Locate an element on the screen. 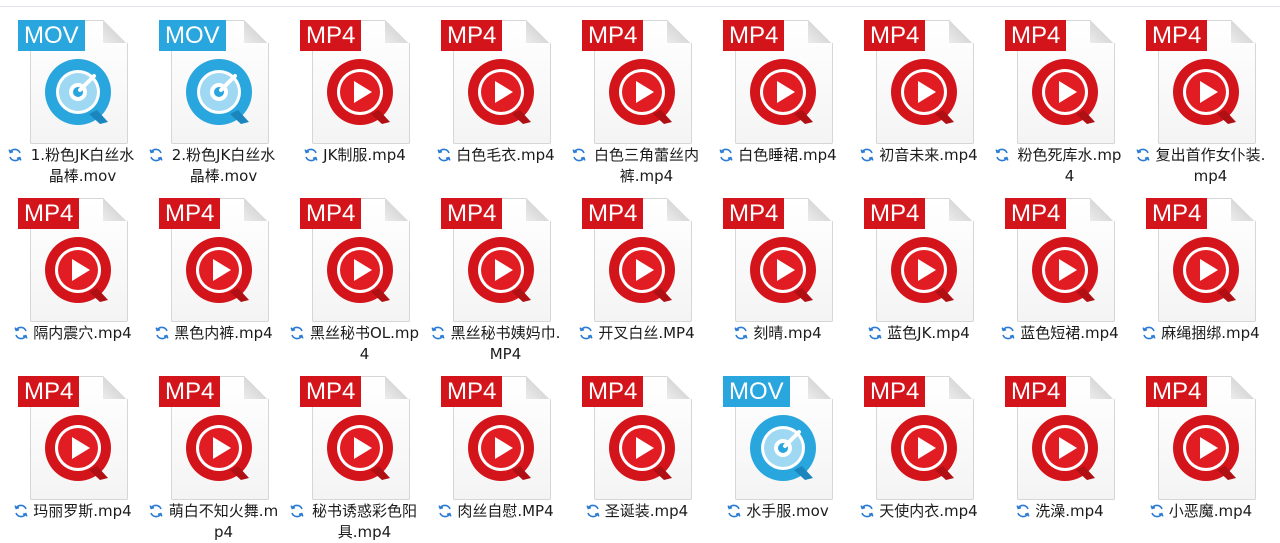 The width and height of the screenshot is (1280, 543). file-label: 隔内震穴.mp4 is located at coordinates (72, 333).